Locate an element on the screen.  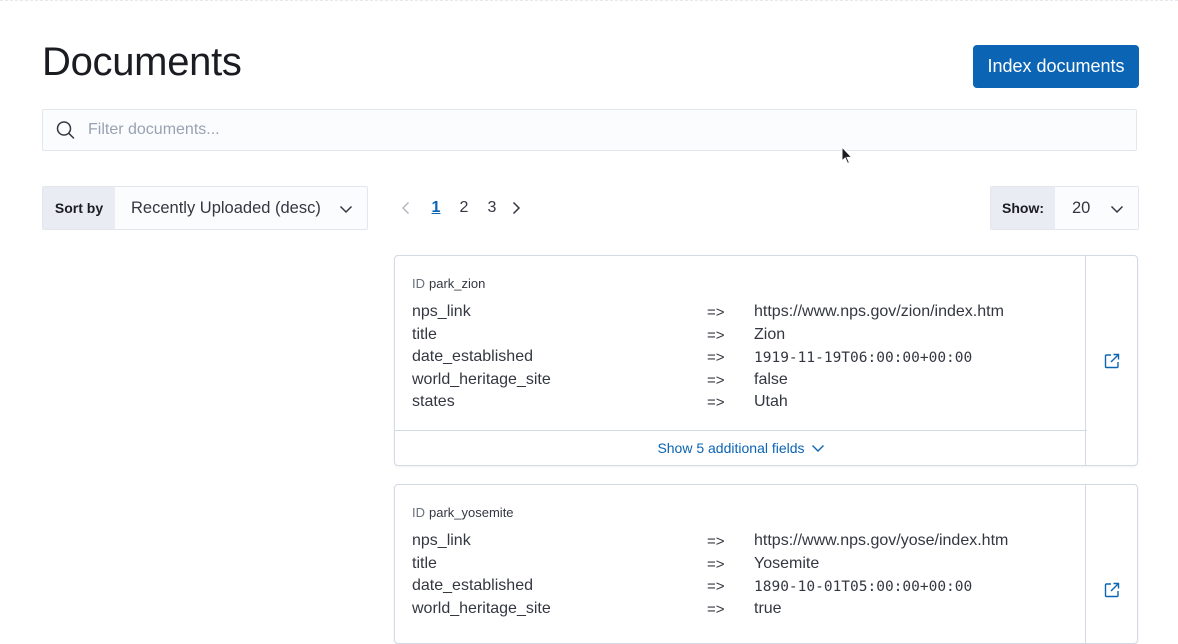
show-additional-fields-label: Show 5 additional fields is located at coordinates (731, 448).